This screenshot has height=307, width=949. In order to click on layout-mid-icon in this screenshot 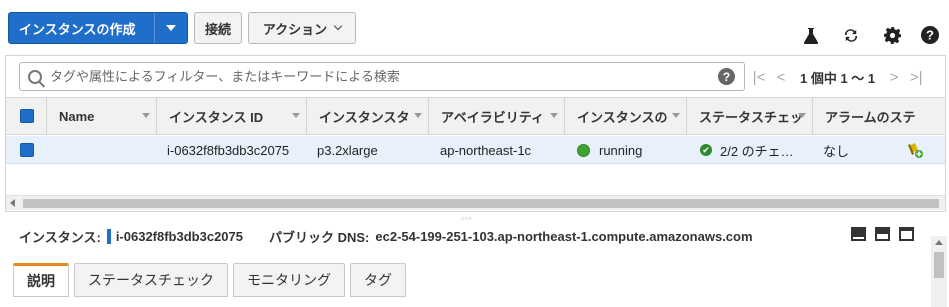, I will do `click(882, 234)`.